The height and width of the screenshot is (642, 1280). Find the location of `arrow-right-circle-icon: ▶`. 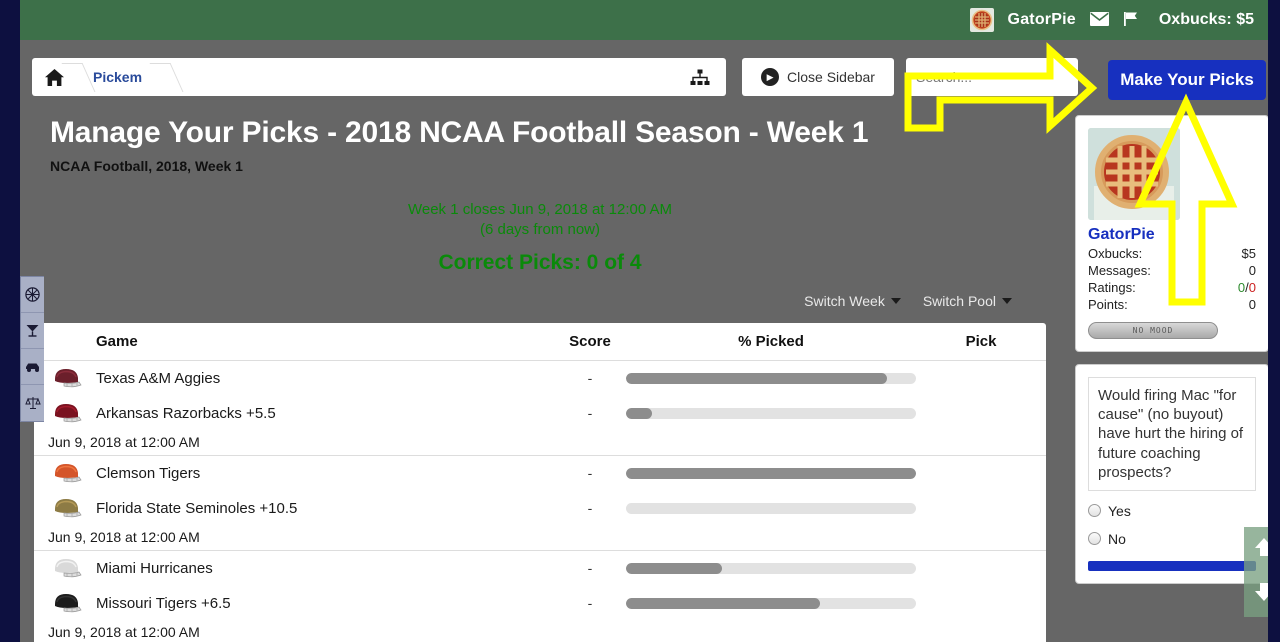

arrow-right-circle-icon: ▶ is located at coordinates (770, 77).